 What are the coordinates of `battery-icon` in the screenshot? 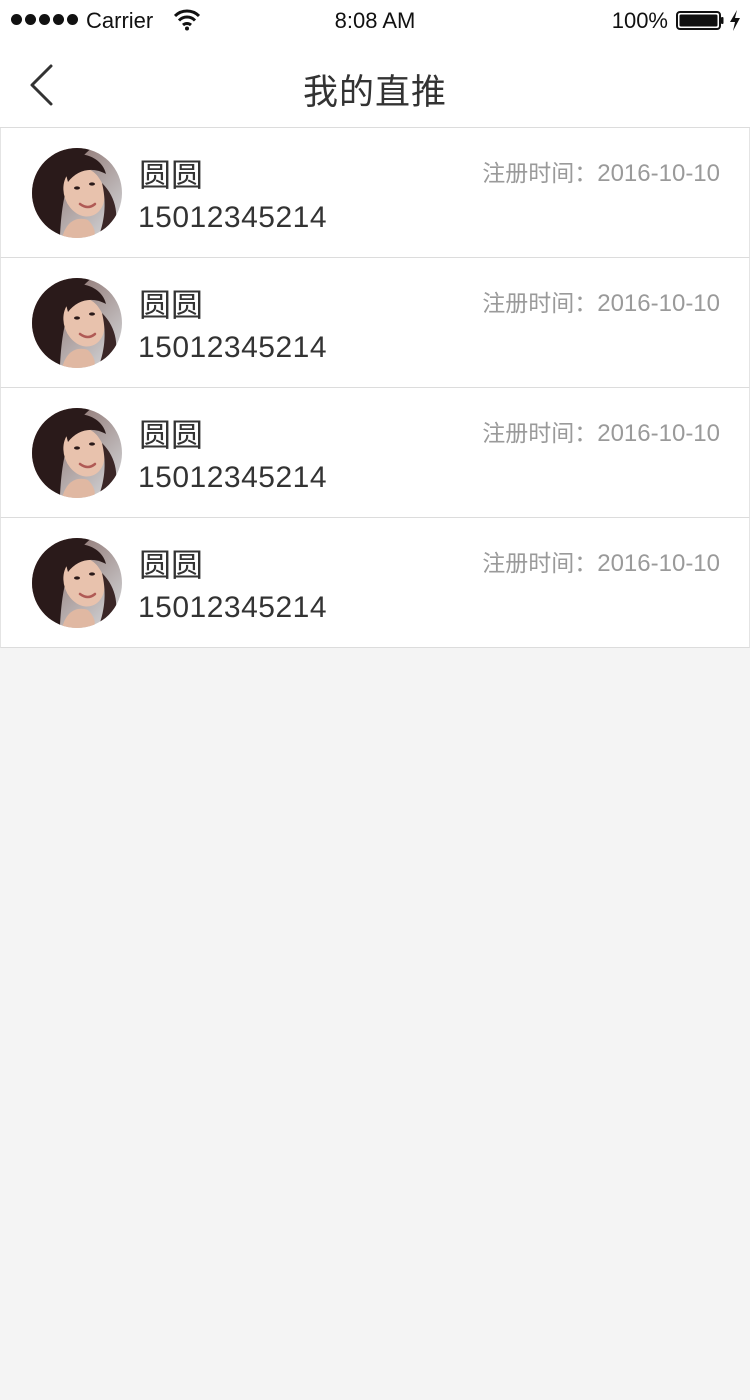 It's located at (700, 20).